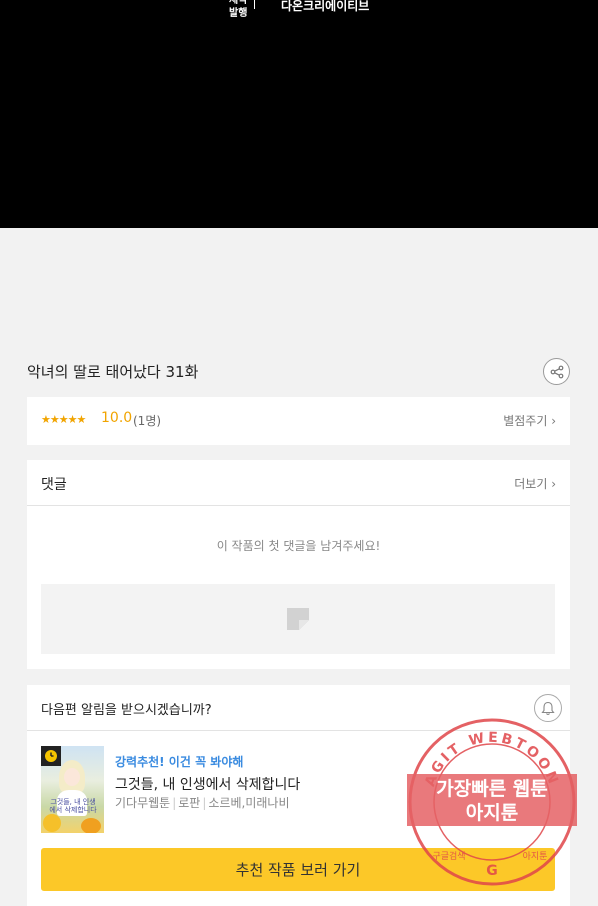 Image resolution: width=598 pixels, height=906 pixels. I want to click on note-icon, so click(298, 619).